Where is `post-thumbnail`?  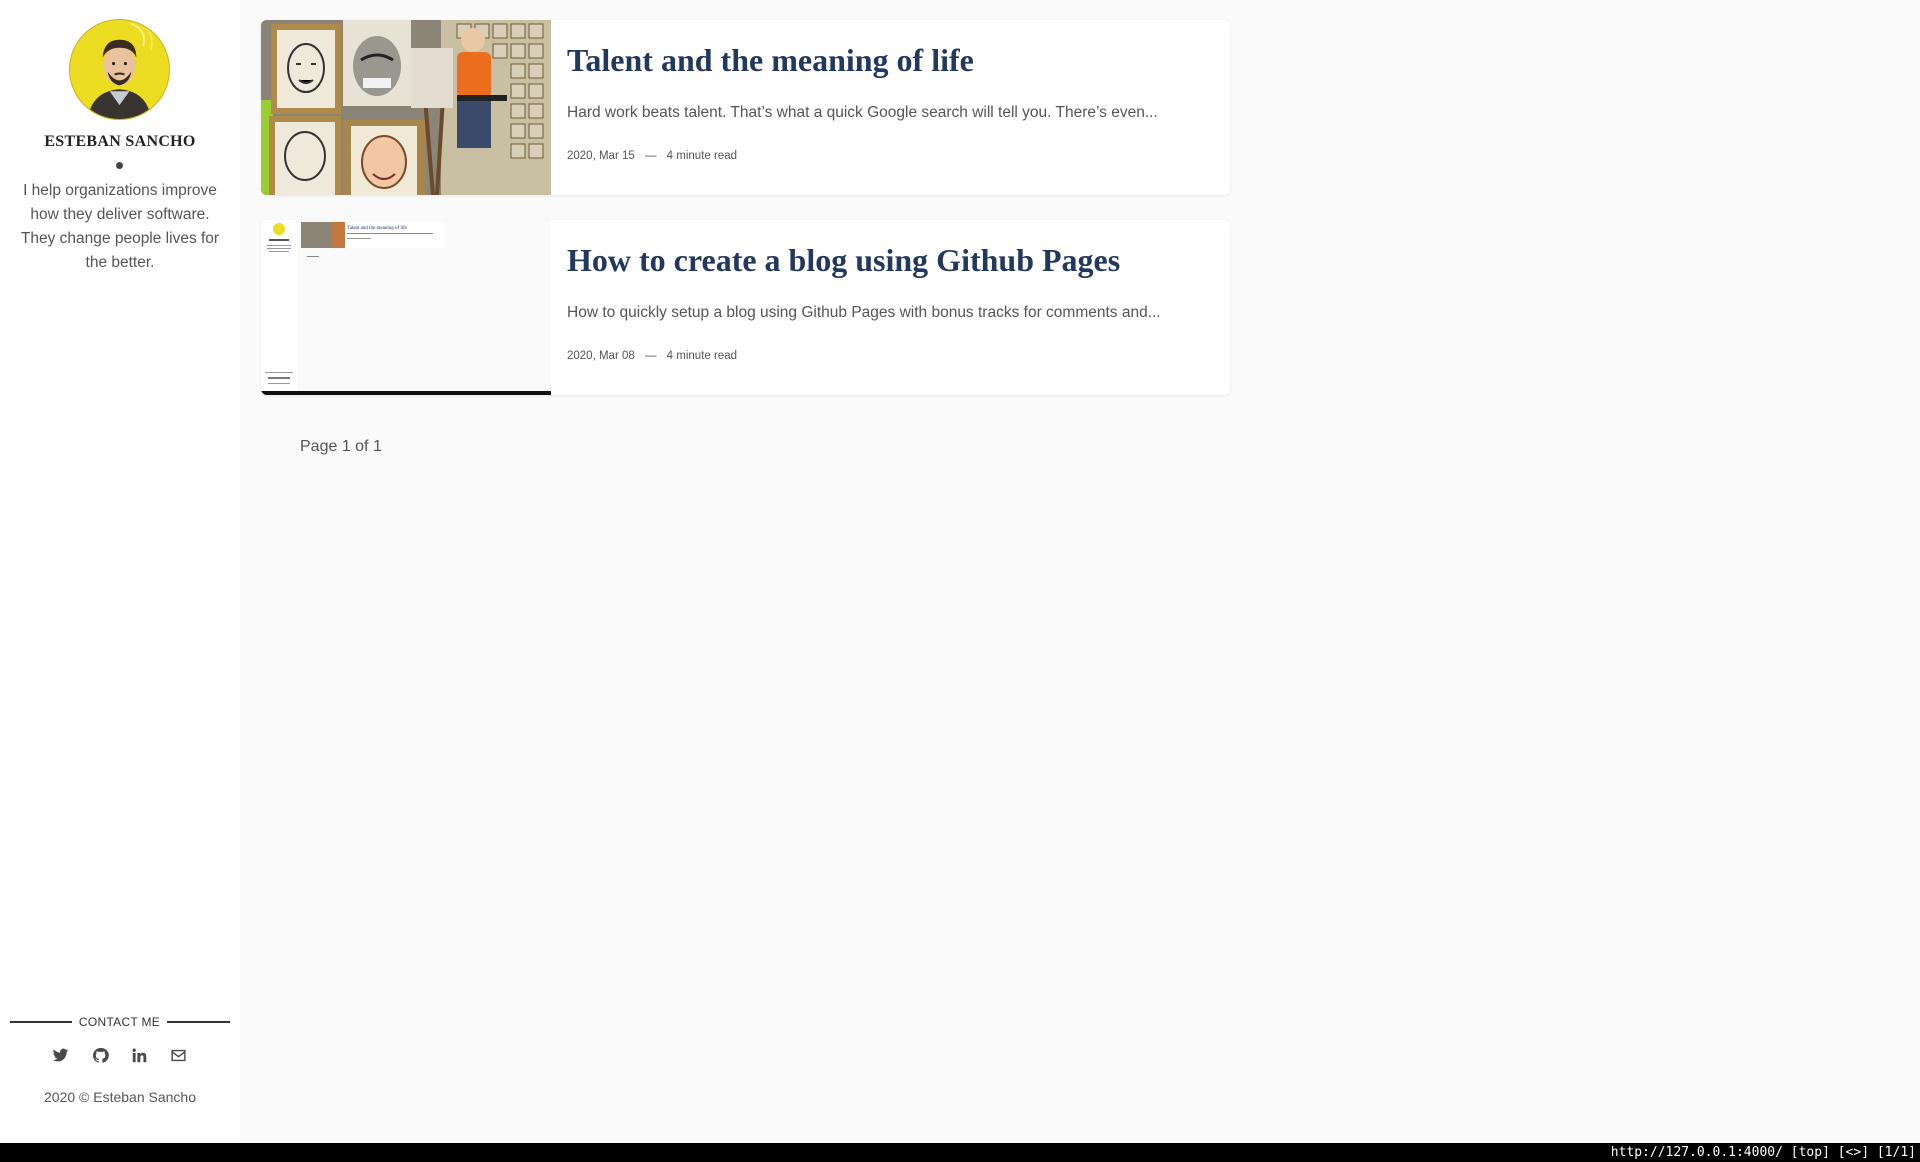
post-thumbnail is located at coordinates (406, 107).